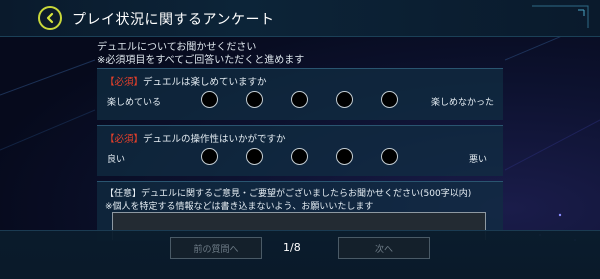 This screenshot has width=600, height=279. I want to click on chevron-left-icon, so click(50, 18).